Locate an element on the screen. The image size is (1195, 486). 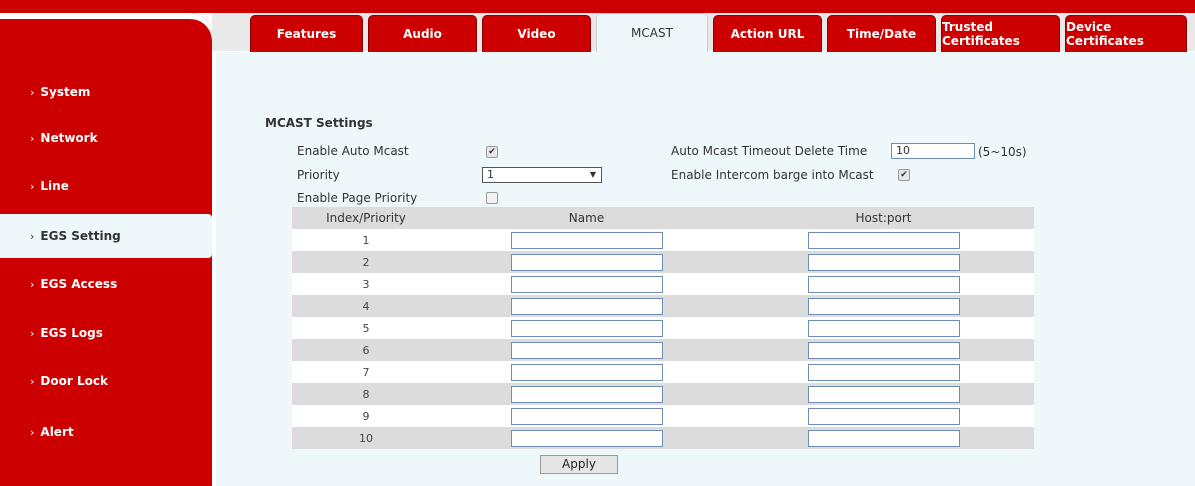
sidebar-item-label: Network is located at coordinates (69, 138).